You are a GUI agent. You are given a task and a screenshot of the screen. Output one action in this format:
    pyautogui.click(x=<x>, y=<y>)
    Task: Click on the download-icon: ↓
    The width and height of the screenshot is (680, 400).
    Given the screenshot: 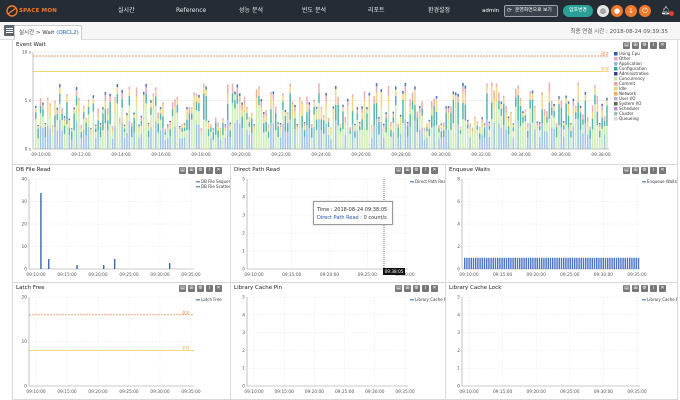 What is the action you would take?
    pyautogui.click(x=631, y=11)
    